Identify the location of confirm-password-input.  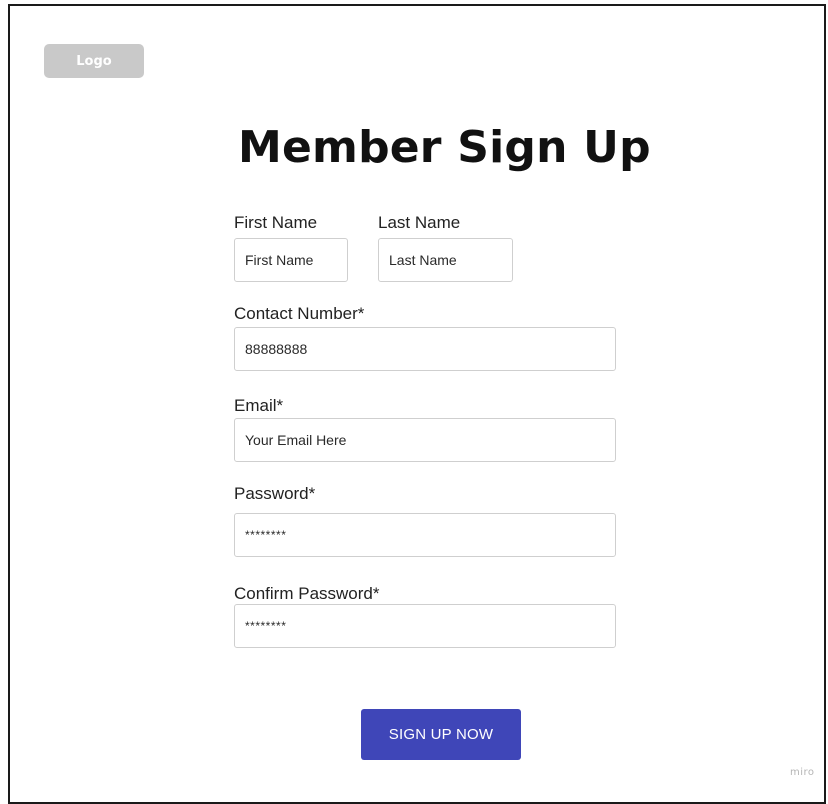
(425, 626).